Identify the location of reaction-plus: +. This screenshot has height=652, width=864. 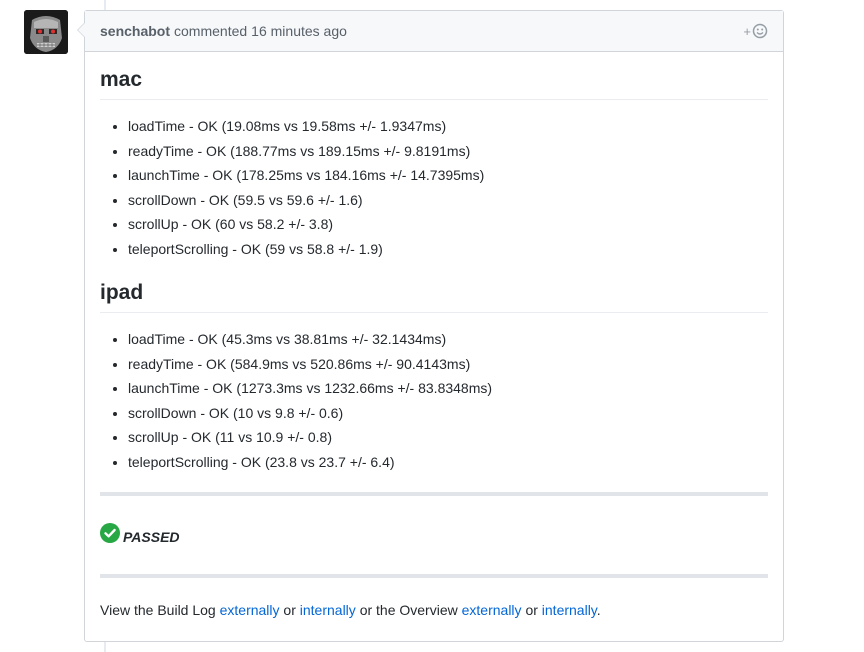
(747, 31).